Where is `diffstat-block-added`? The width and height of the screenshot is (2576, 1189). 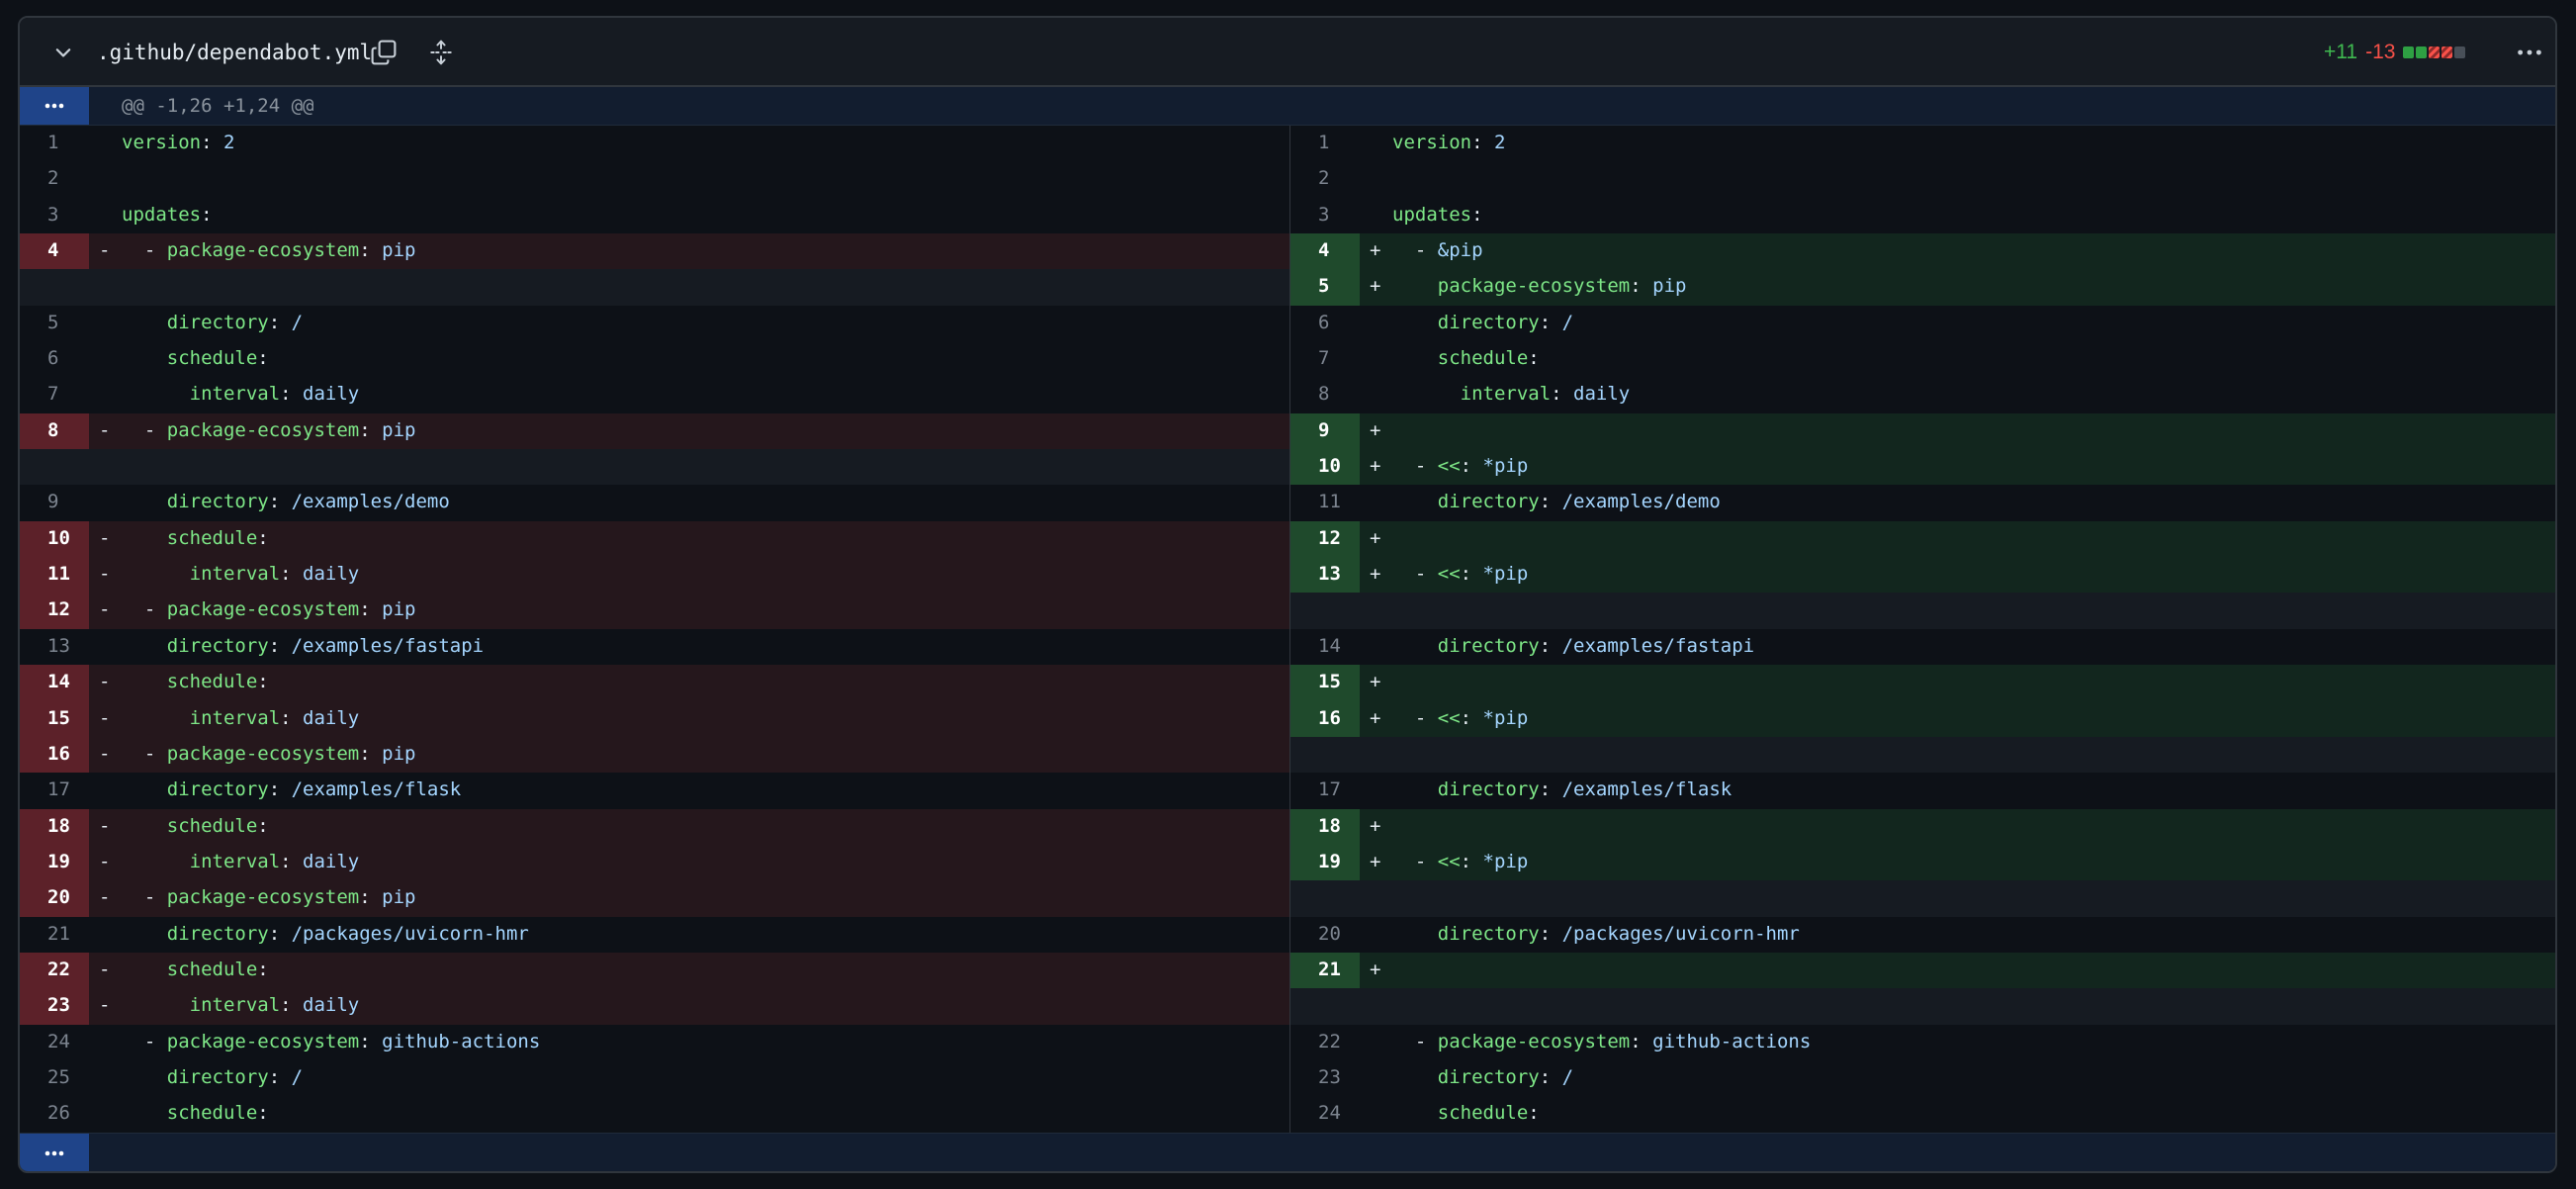
diffstat-block-added is located at coordinates (2422, 52).